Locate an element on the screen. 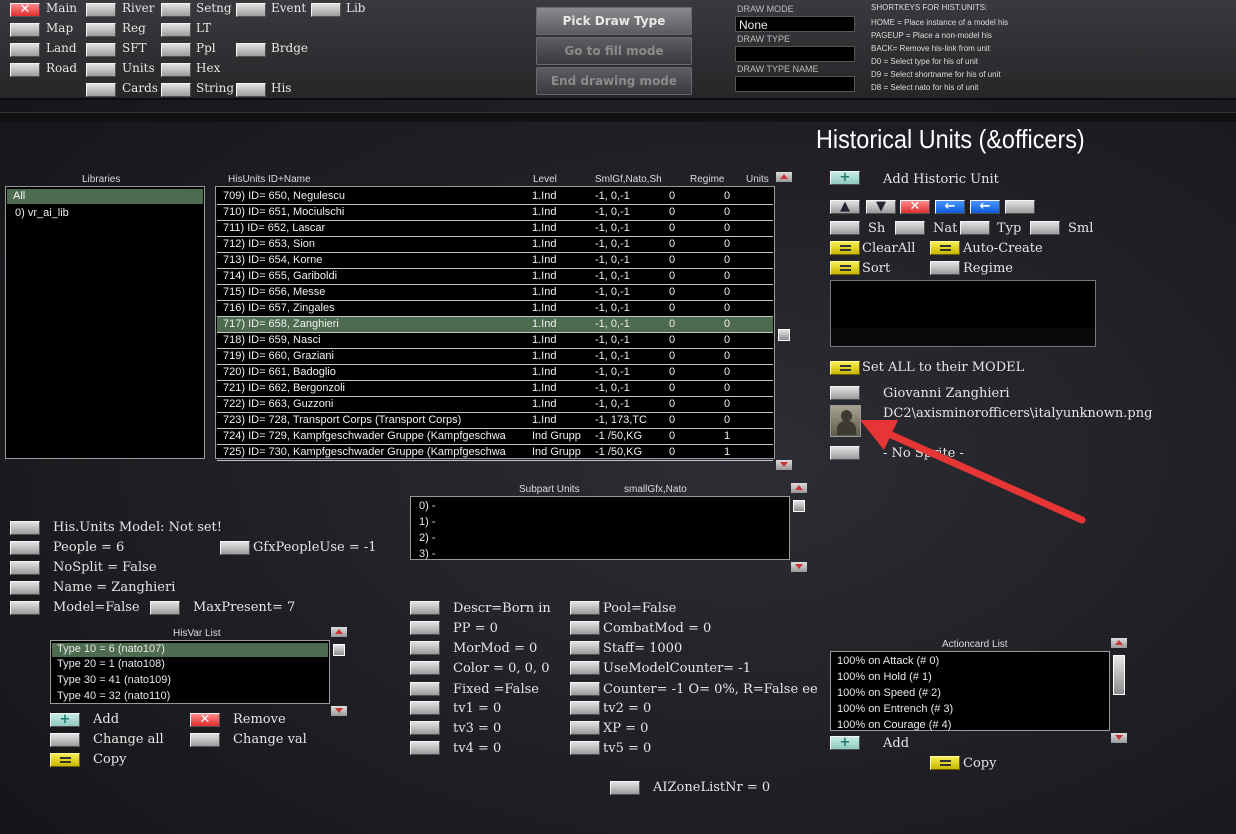  subpart-scroll-up is located at coordinates (799, 488).